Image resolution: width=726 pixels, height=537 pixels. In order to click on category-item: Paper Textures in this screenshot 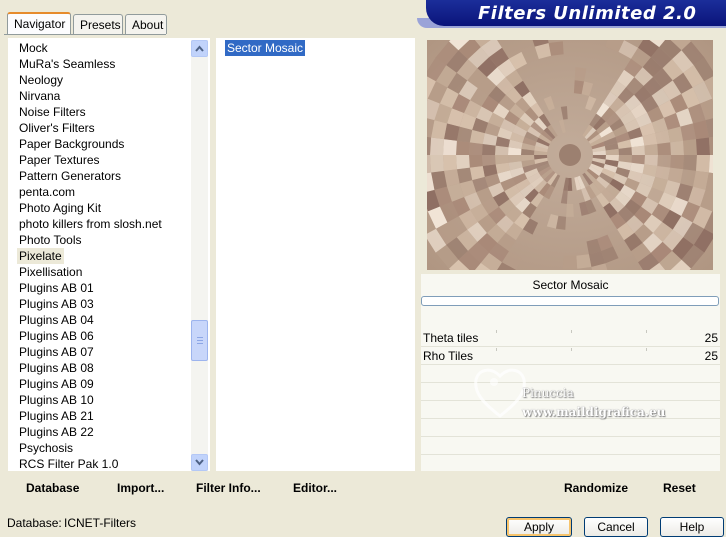, I will do `click(59, 160)`.